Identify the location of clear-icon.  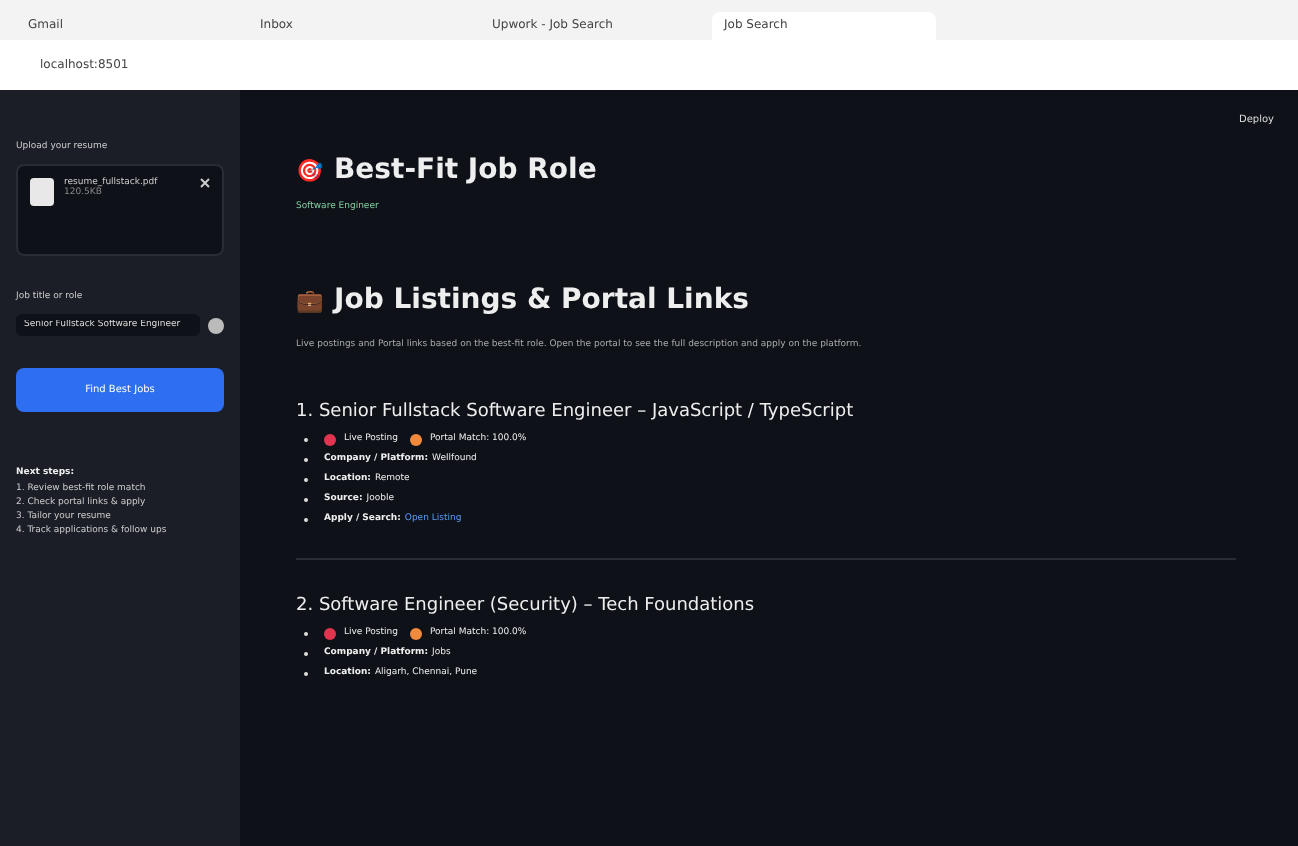
(216, 325).